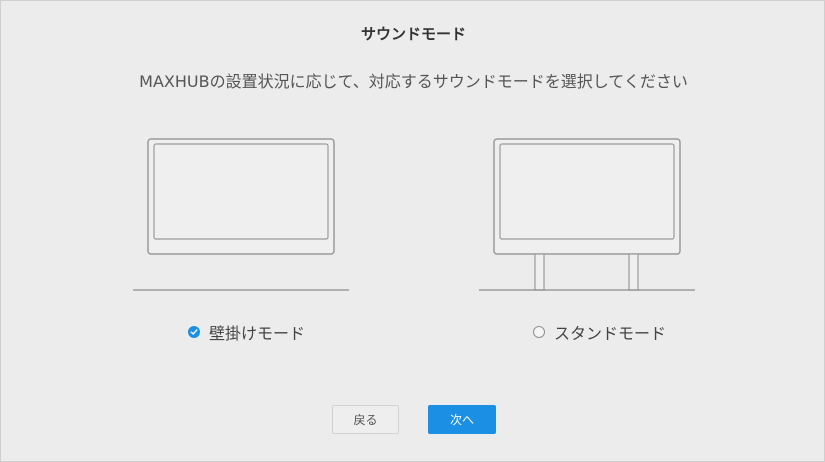 This screenshot has width=825, height=462. I want to click on option-stand: スタンドモード, so click(599, 332).